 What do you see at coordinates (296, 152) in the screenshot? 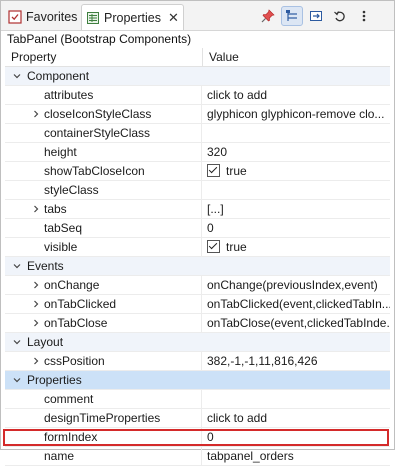
I see `value-cell: 320` at bounding box center [296, 152].